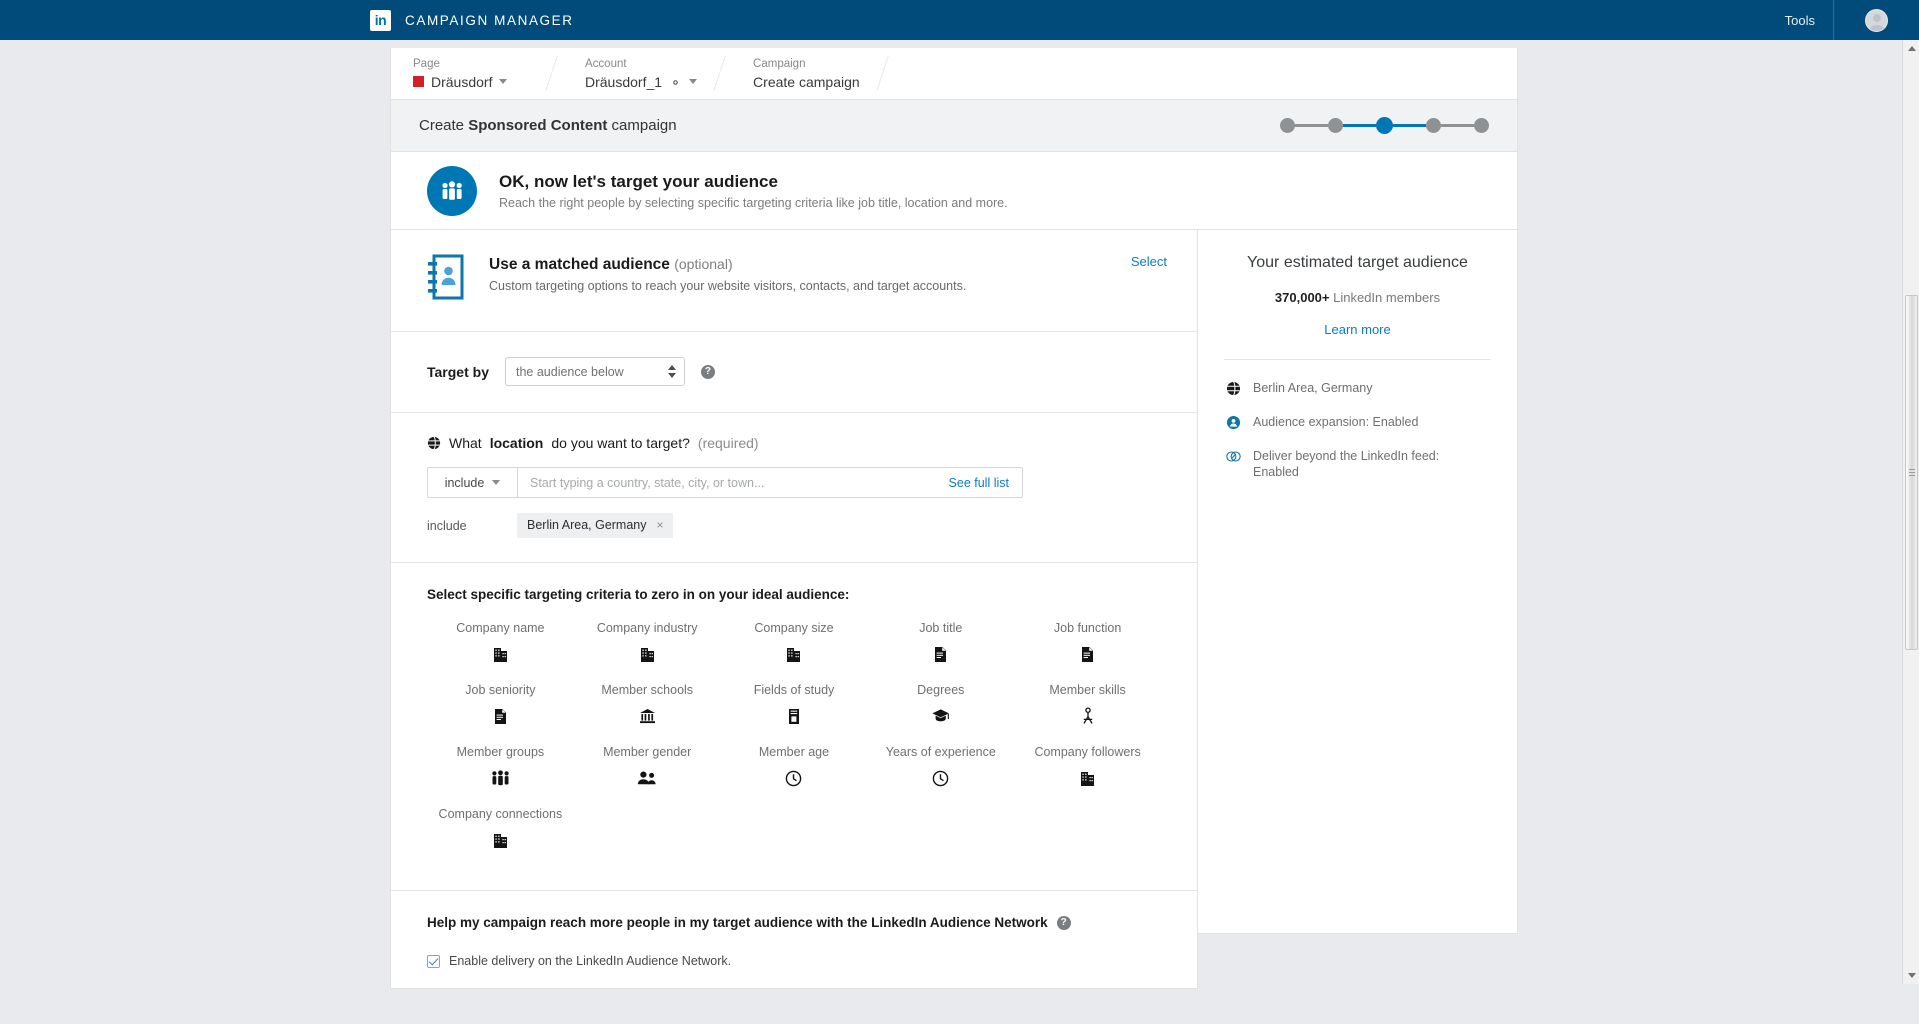  Describe the element at coordinates (1149, 261) in the screenshot. I see `matched-audience-select-link: Select` at that location.